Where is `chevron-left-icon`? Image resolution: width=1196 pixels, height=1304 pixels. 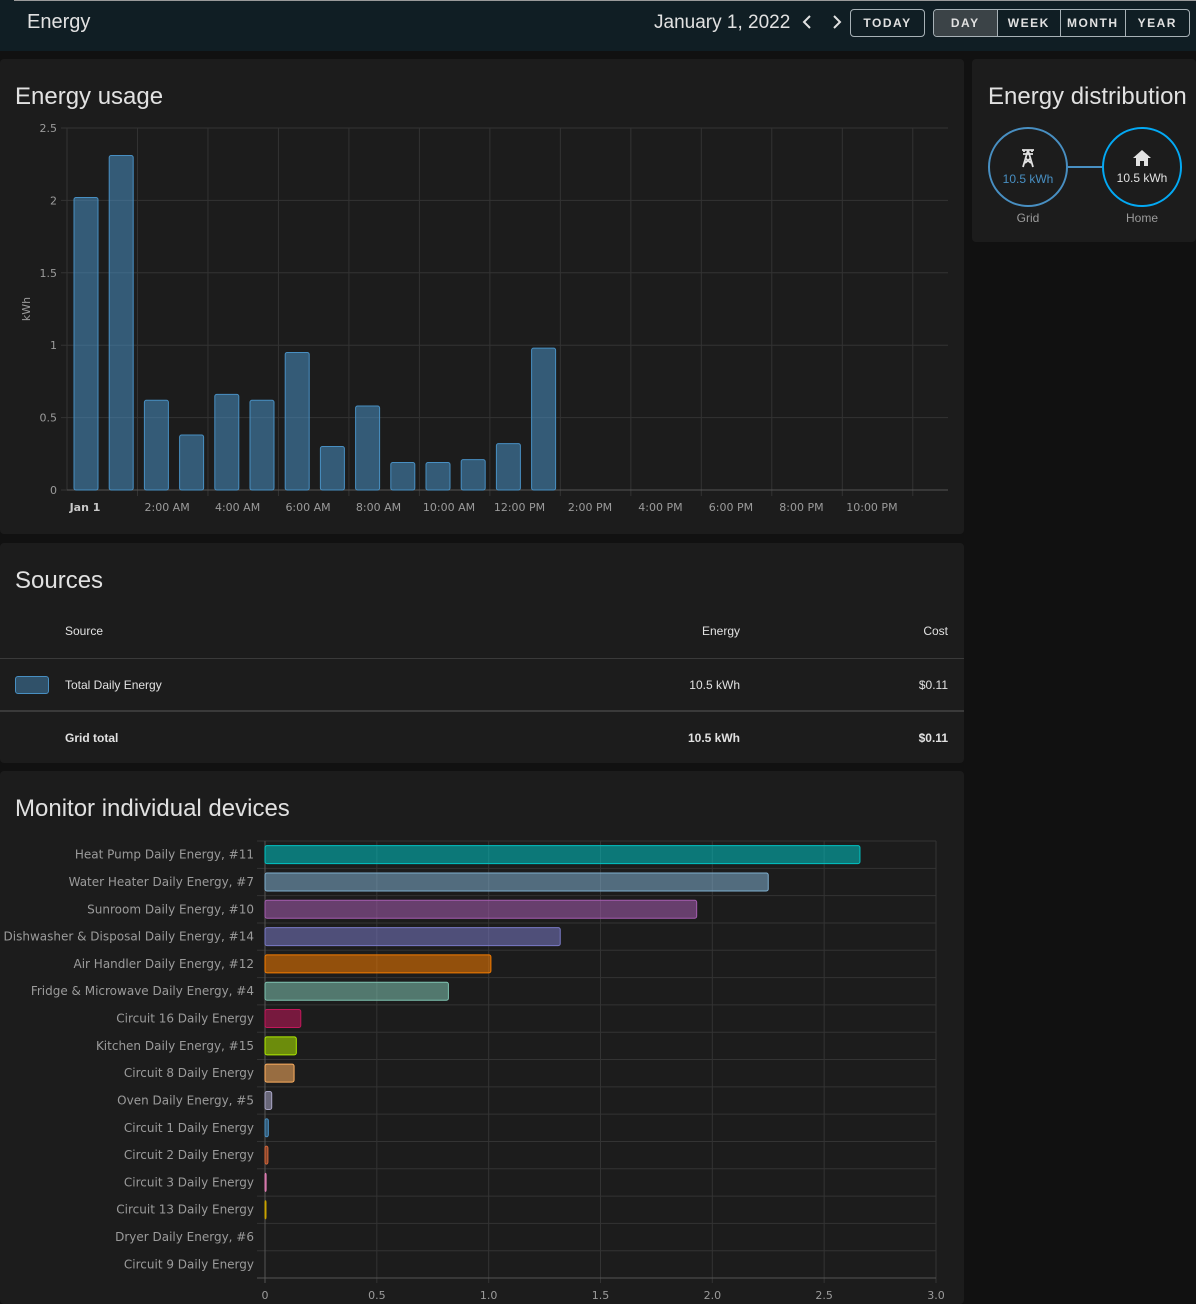 chevron-left-icon is located at coordinates (806, 22).